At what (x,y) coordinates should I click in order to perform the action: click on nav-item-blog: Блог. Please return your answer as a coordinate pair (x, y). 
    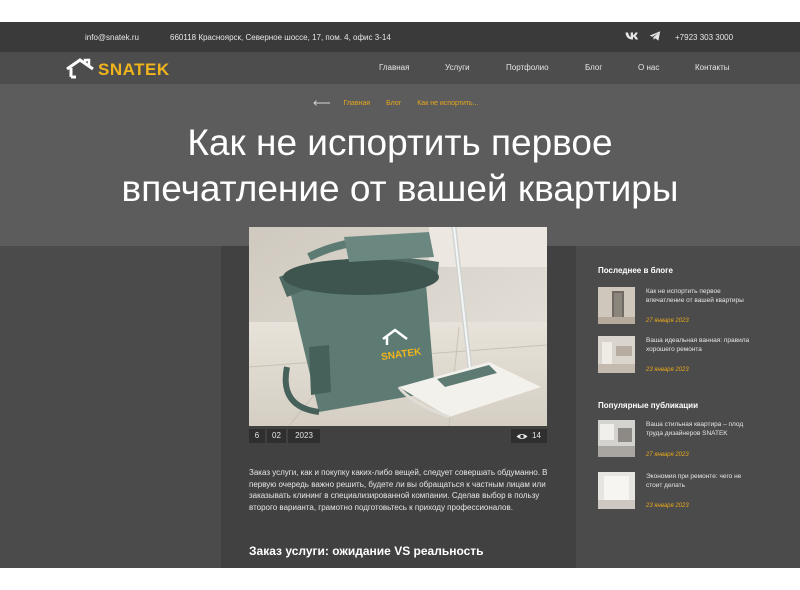
    Looking at the image, I should click on (593, 67).